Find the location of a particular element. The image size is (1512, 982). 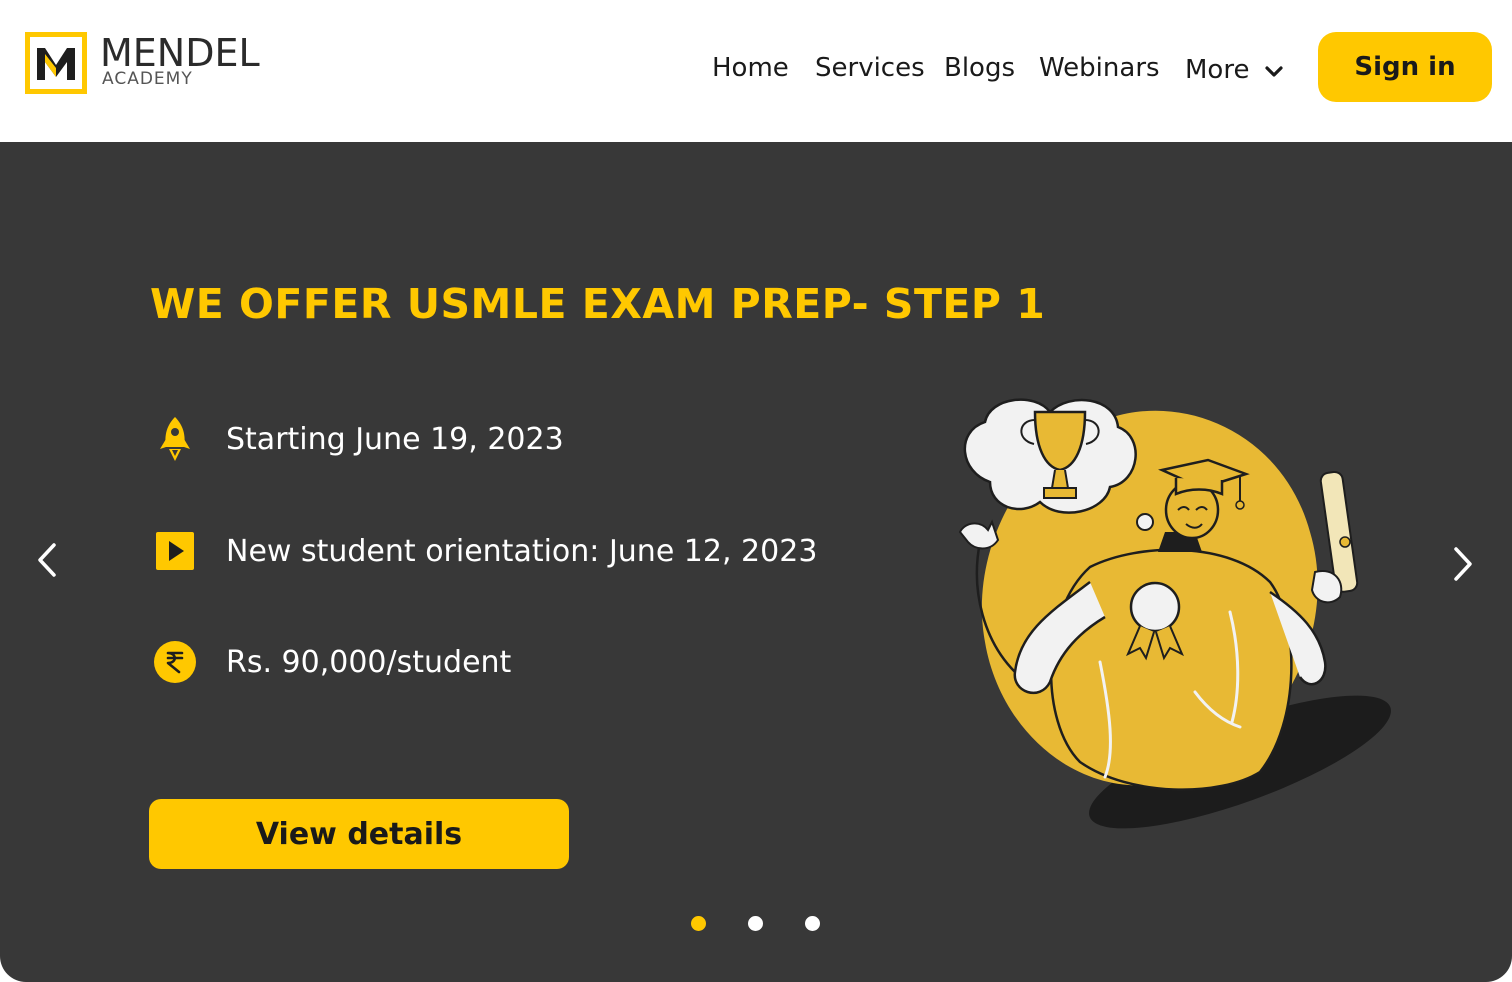

feature-orientation: New student orientation: June 12, 2023 is located at coordinates (484, 551).